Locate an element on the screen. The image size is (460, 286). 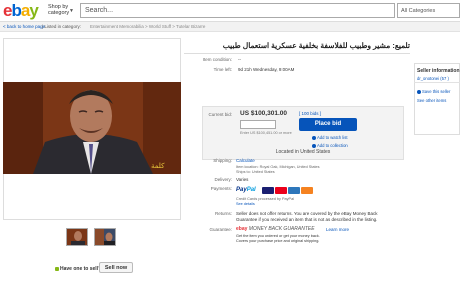
see-details-link: See details is located at coordinates (245, 204).